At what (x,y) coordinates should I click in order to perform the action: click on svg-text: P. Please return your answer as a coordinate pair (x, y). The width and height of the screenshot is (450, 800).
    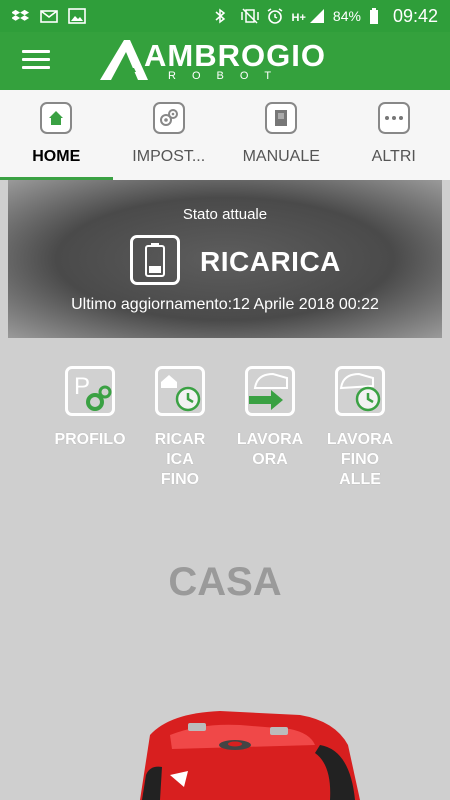
    Looking at the image, I should click on (82, 386).